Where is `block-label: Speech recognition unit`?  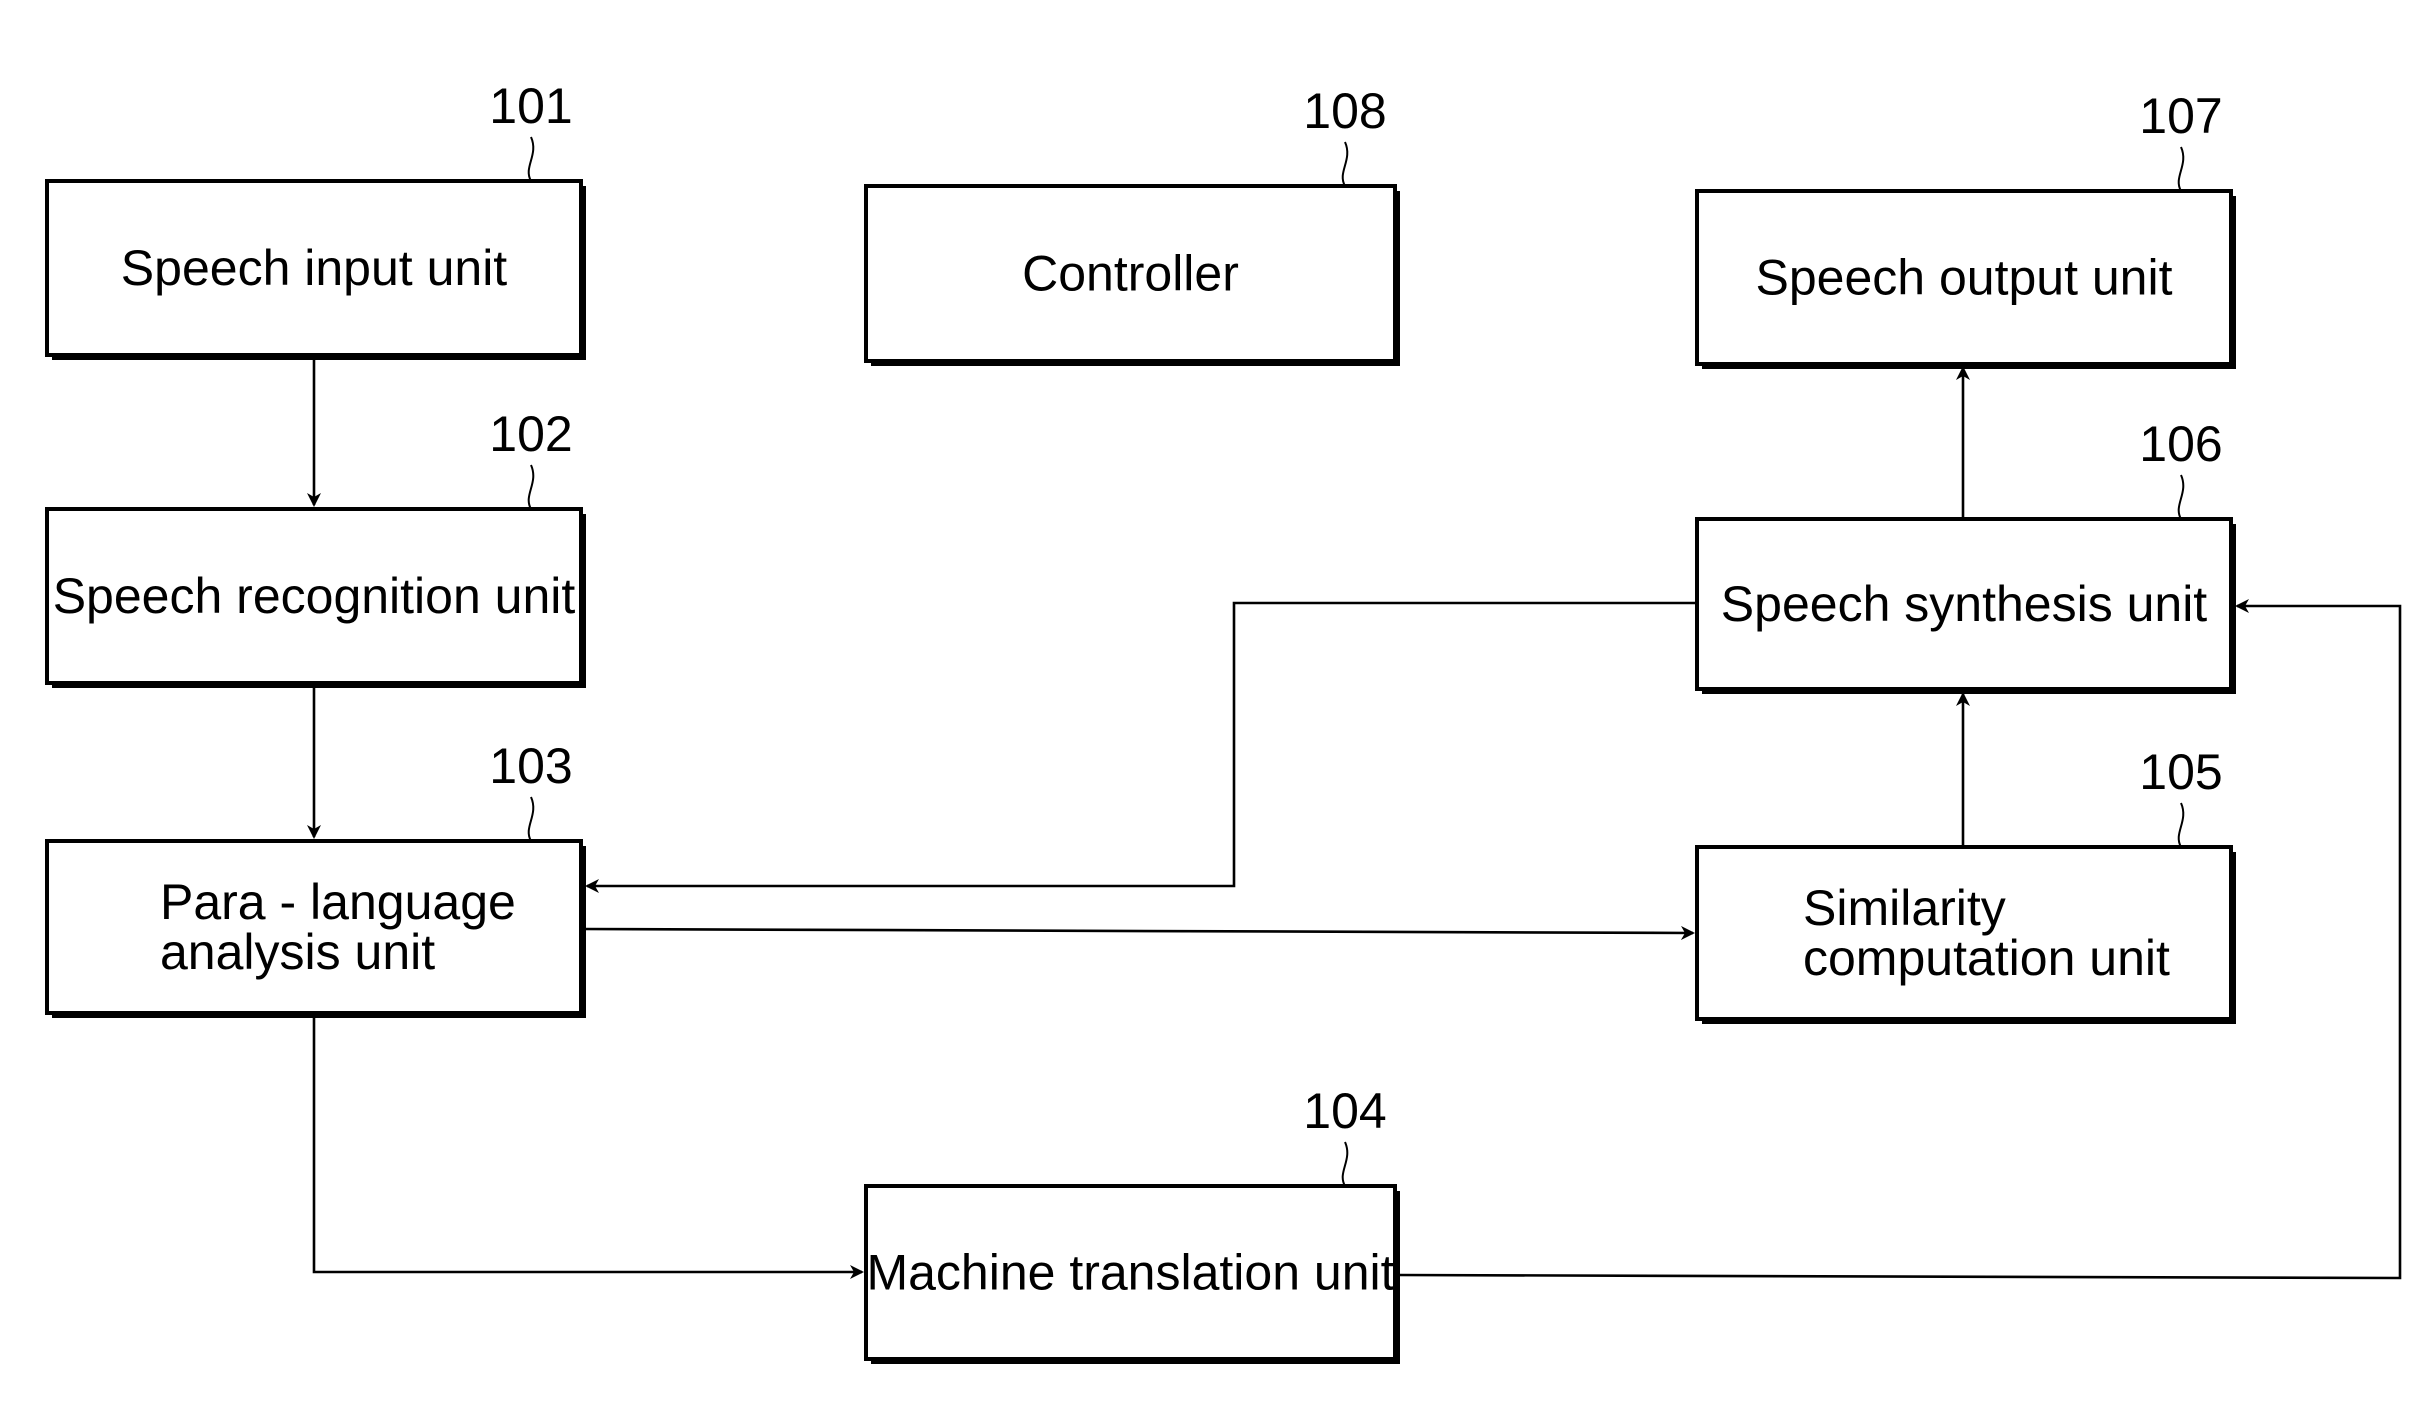
block-label: Speech recognition unit is located at coordinates (314, 596).